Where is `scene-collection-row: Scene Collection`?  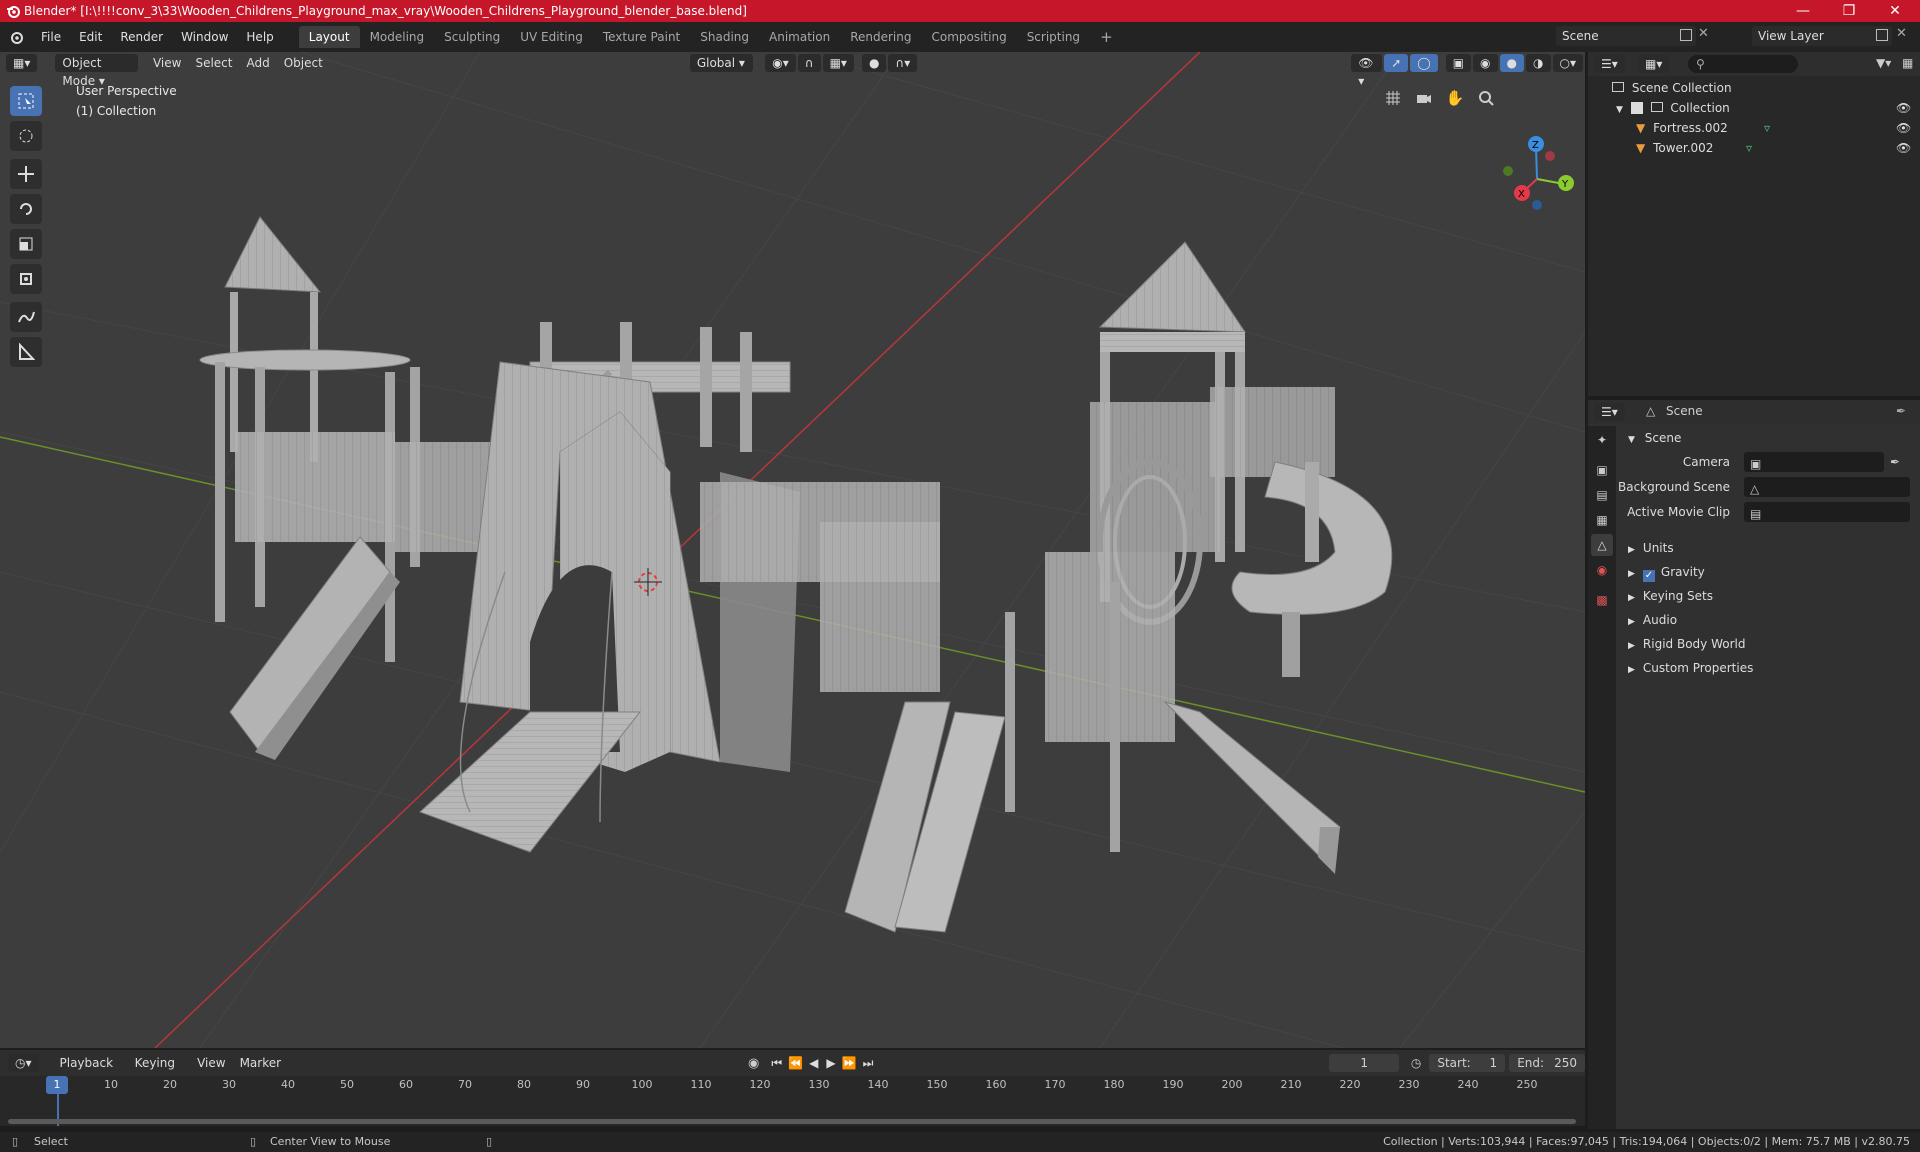 scene-collection-row: Scene Collection is located at coordinates (1754, 88).